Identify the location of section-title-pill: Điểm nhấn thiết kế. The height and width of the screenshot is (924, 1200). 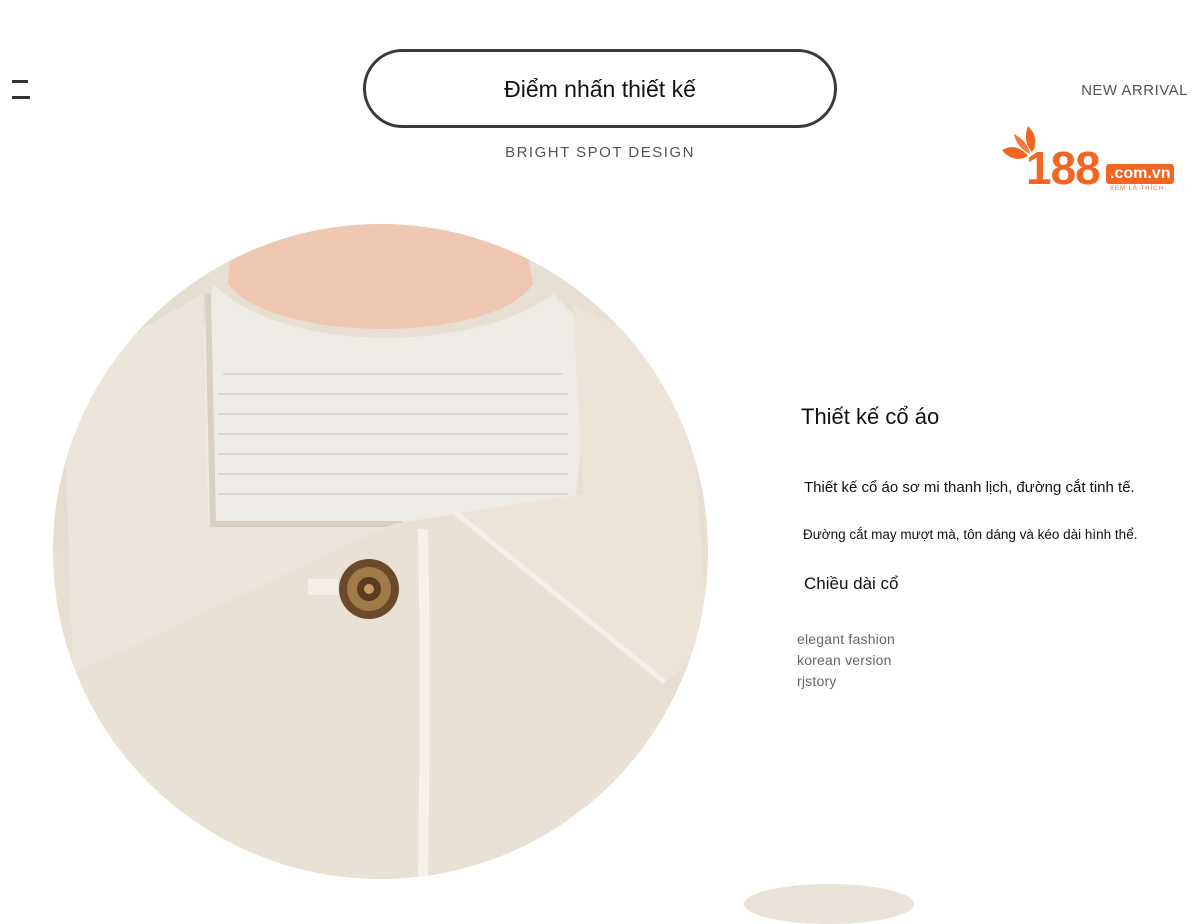
(600, 88).